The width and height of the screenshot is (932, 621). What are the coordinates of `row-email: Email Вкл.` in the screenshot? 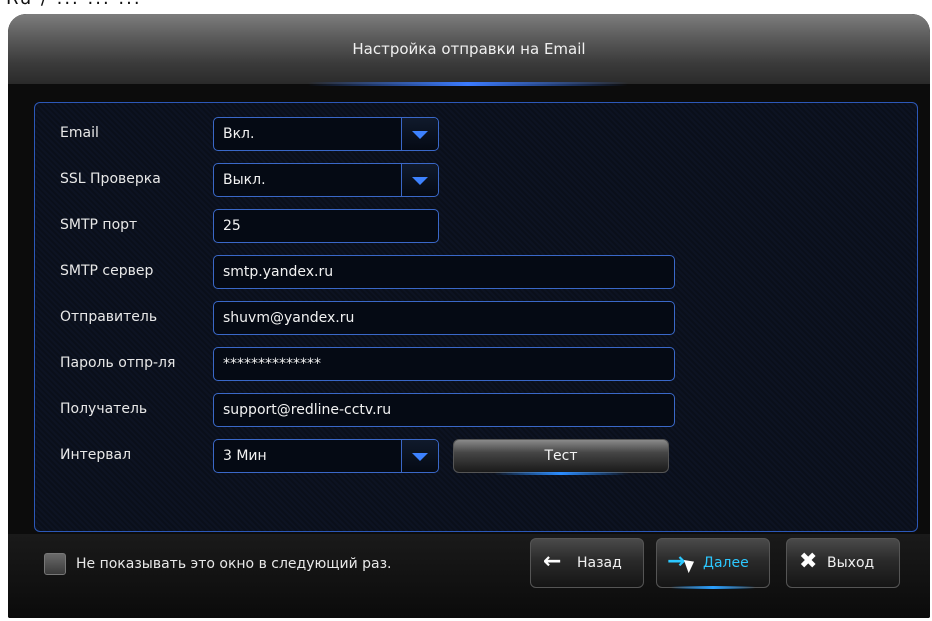 It's located at (476, 134).